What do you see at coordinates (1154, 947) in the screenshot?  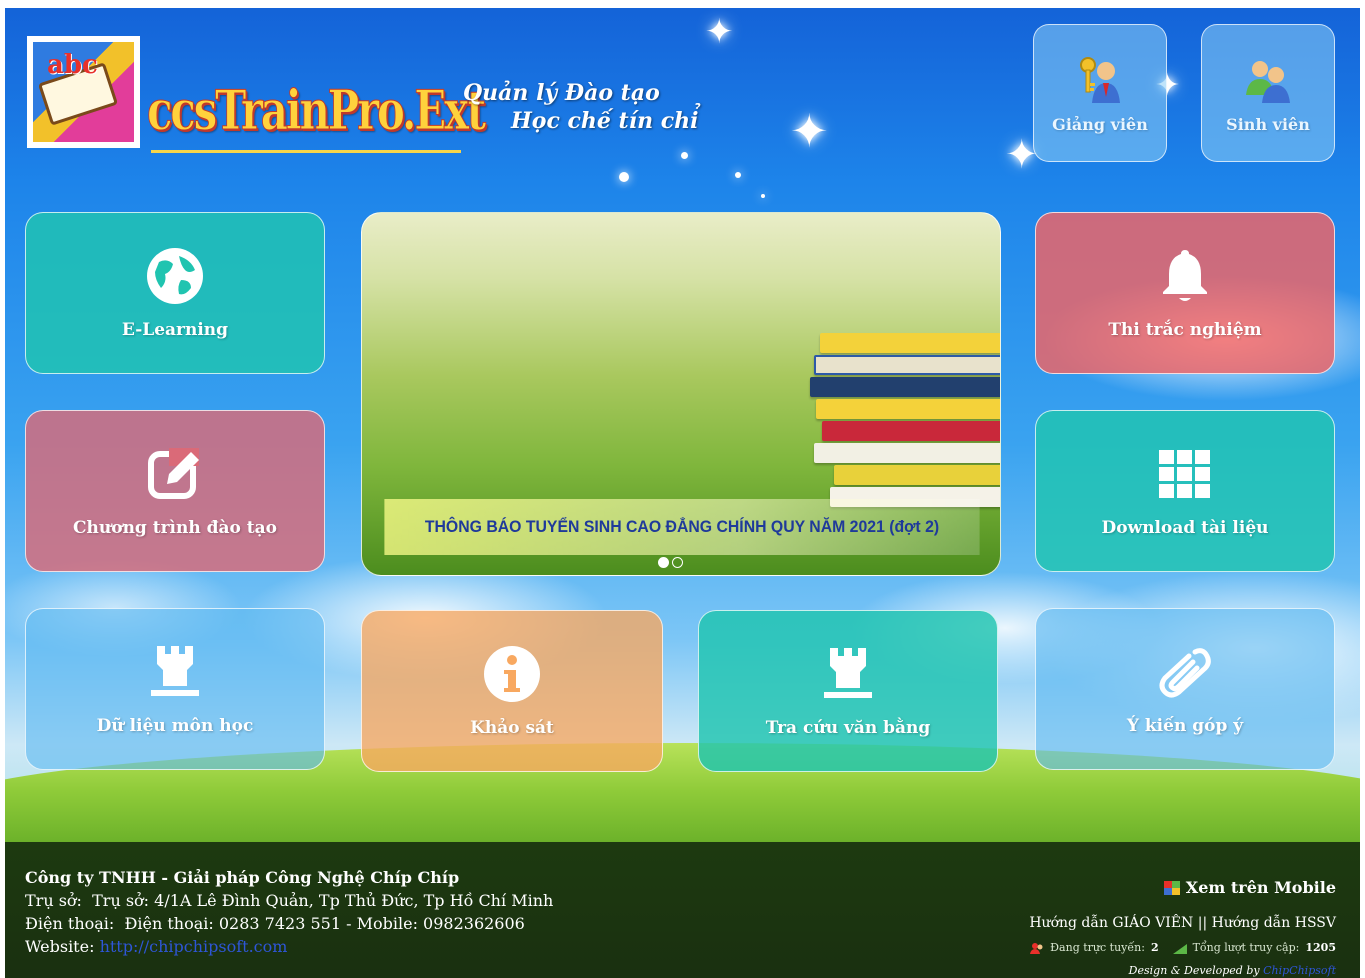 I see `online-count: 2` at bounding box center [1154, 947].